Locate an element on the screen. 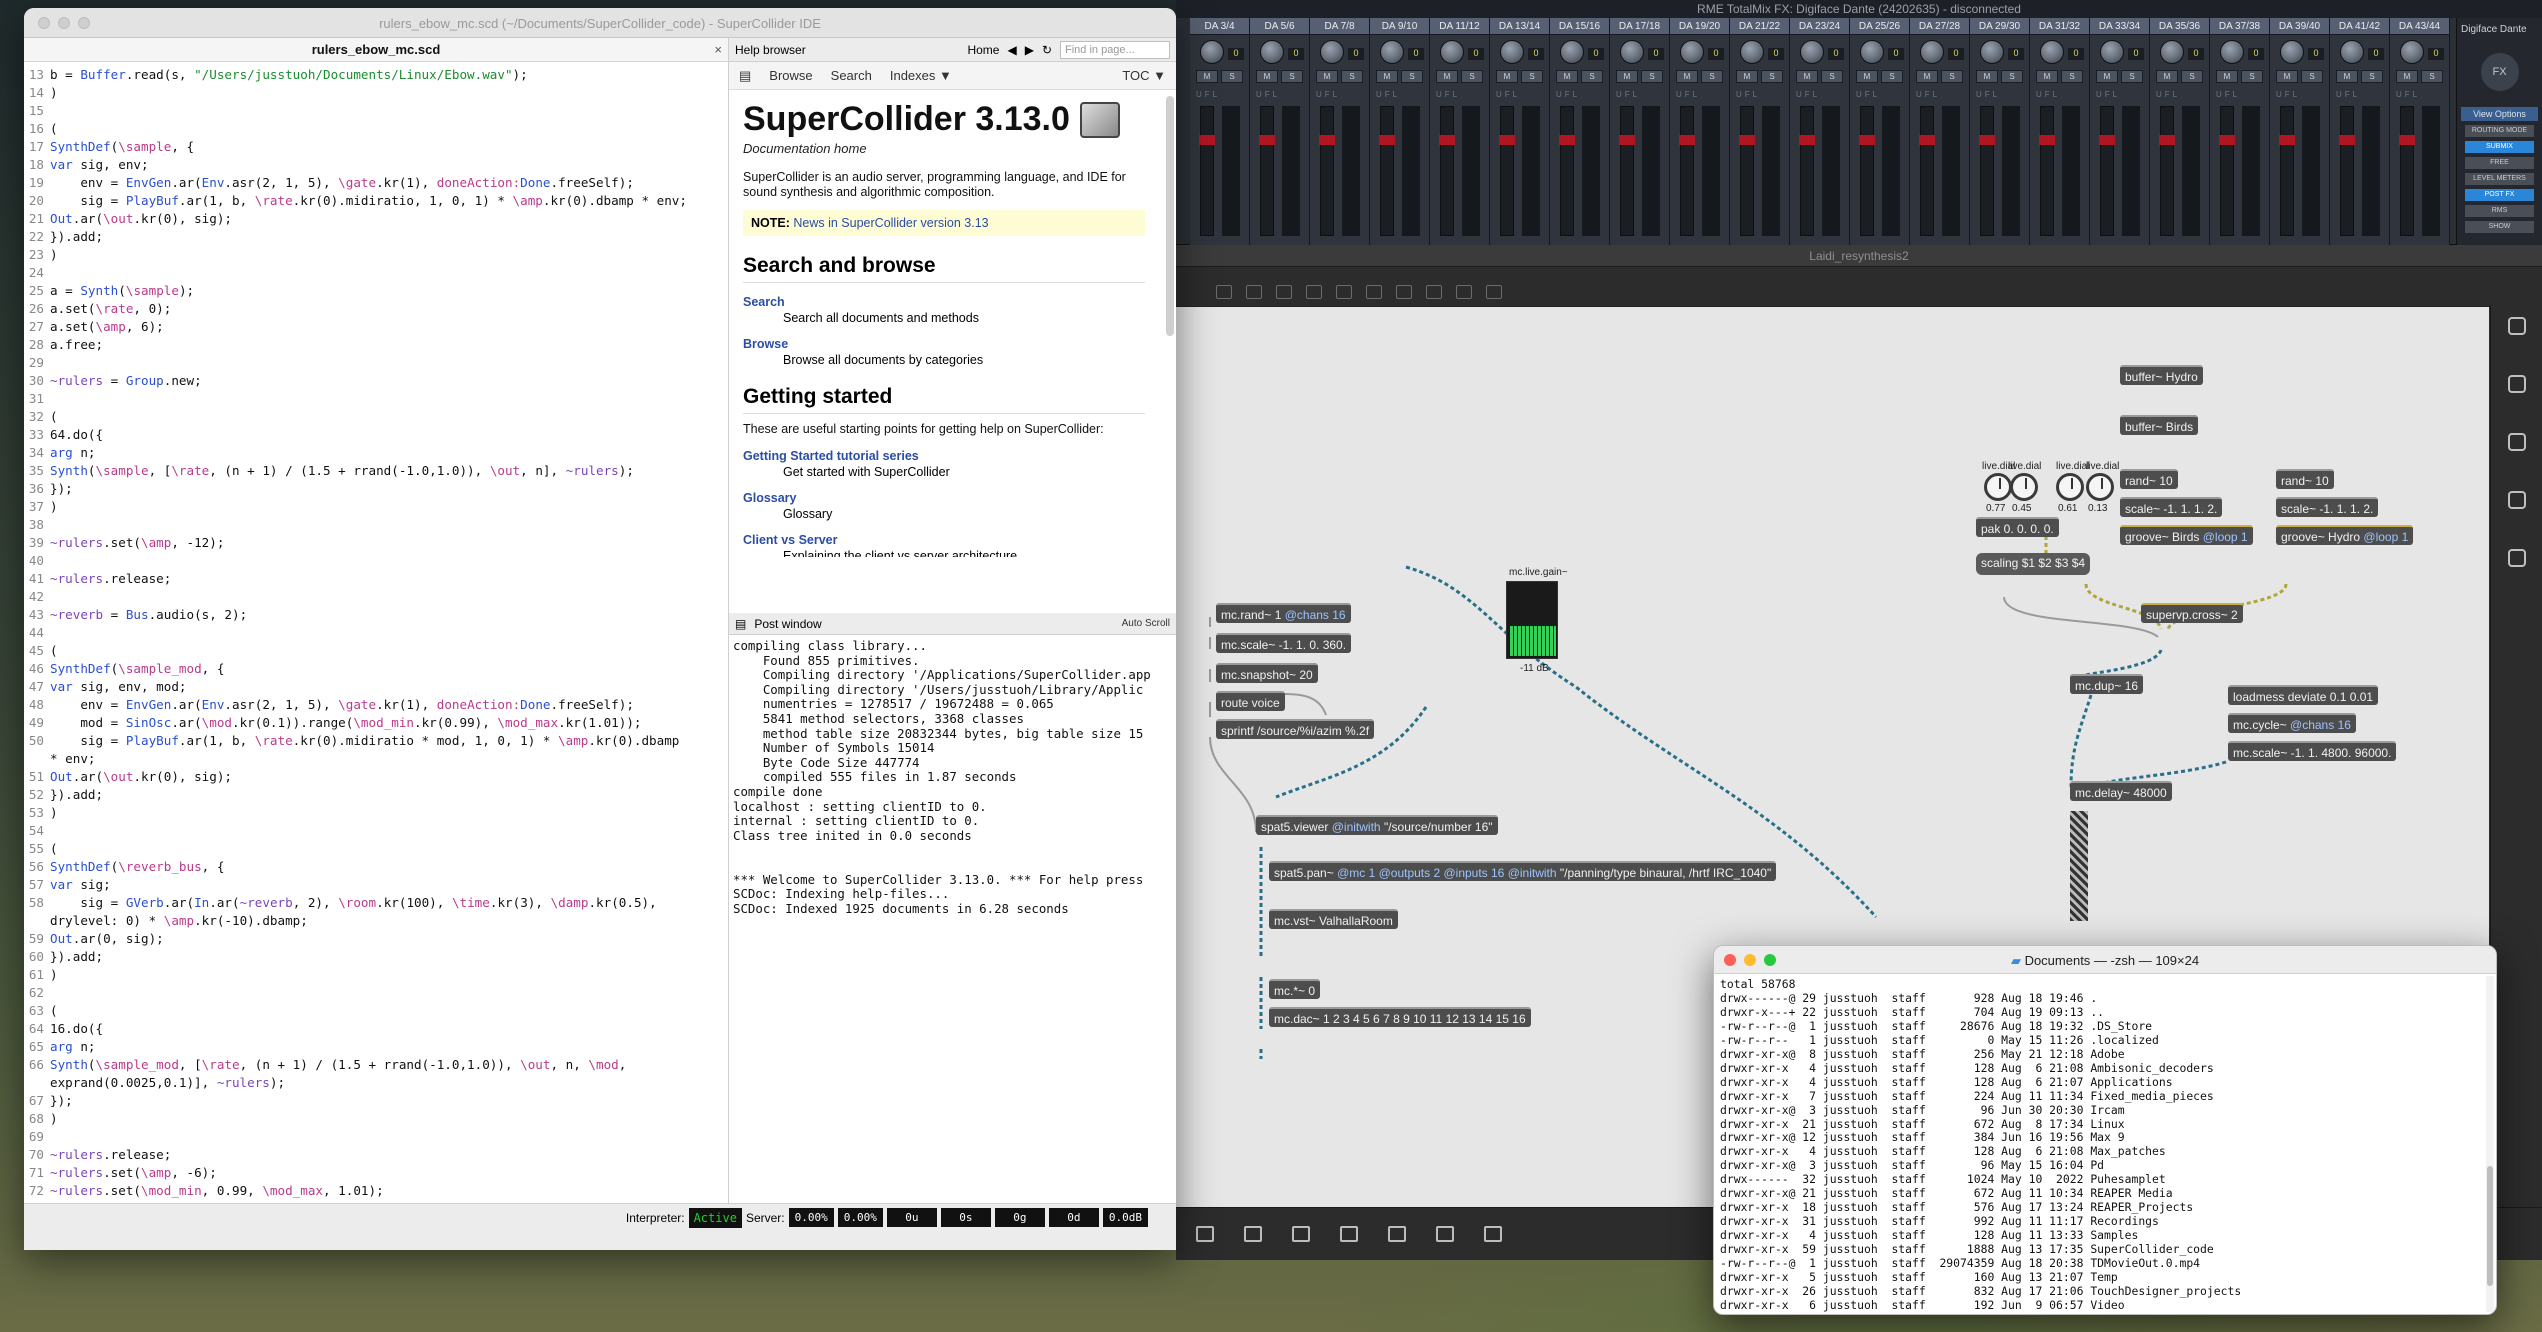 The width and height of the screenshot is (2542, 1332). loop-icon is located at coordinates (1434, 291).